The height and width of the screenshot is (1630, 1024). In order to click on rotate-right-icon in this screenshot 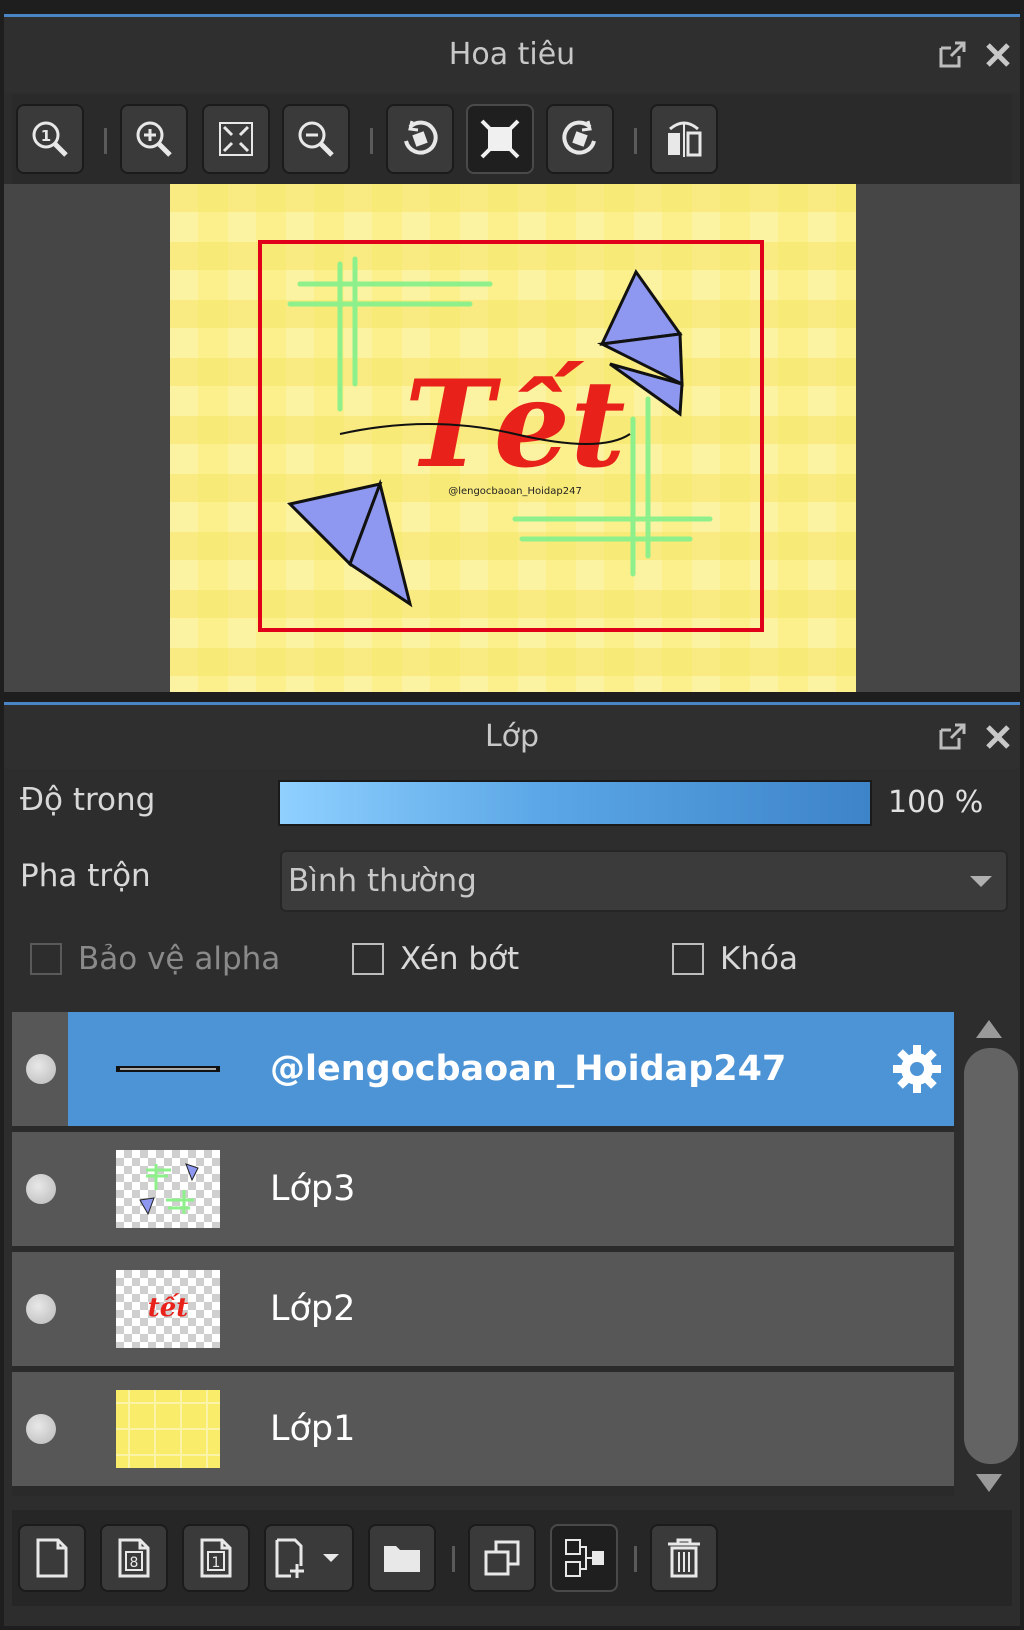, I will do `click(579, 137)`.